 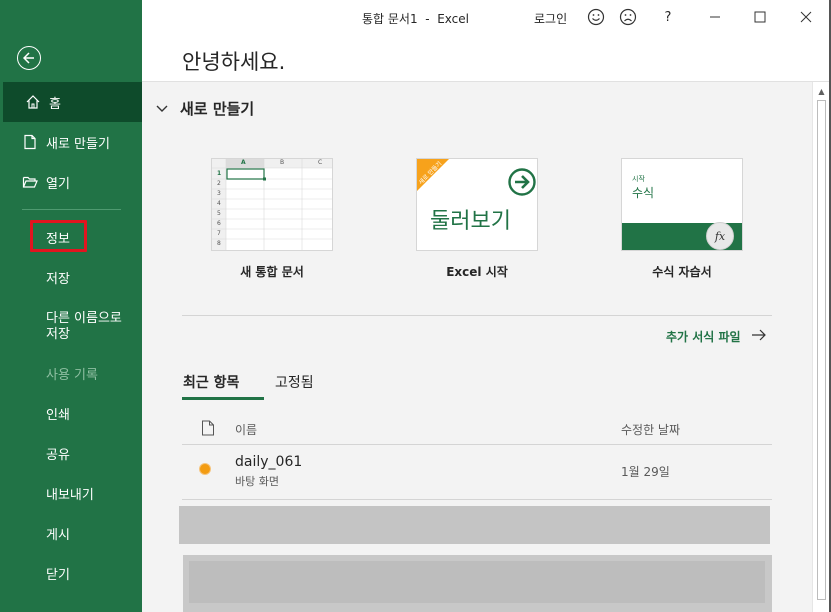 What do you see at coordinates (282, 162) in the screenshot?
I see `column-b-header: B` at bounding box center [282, 162].